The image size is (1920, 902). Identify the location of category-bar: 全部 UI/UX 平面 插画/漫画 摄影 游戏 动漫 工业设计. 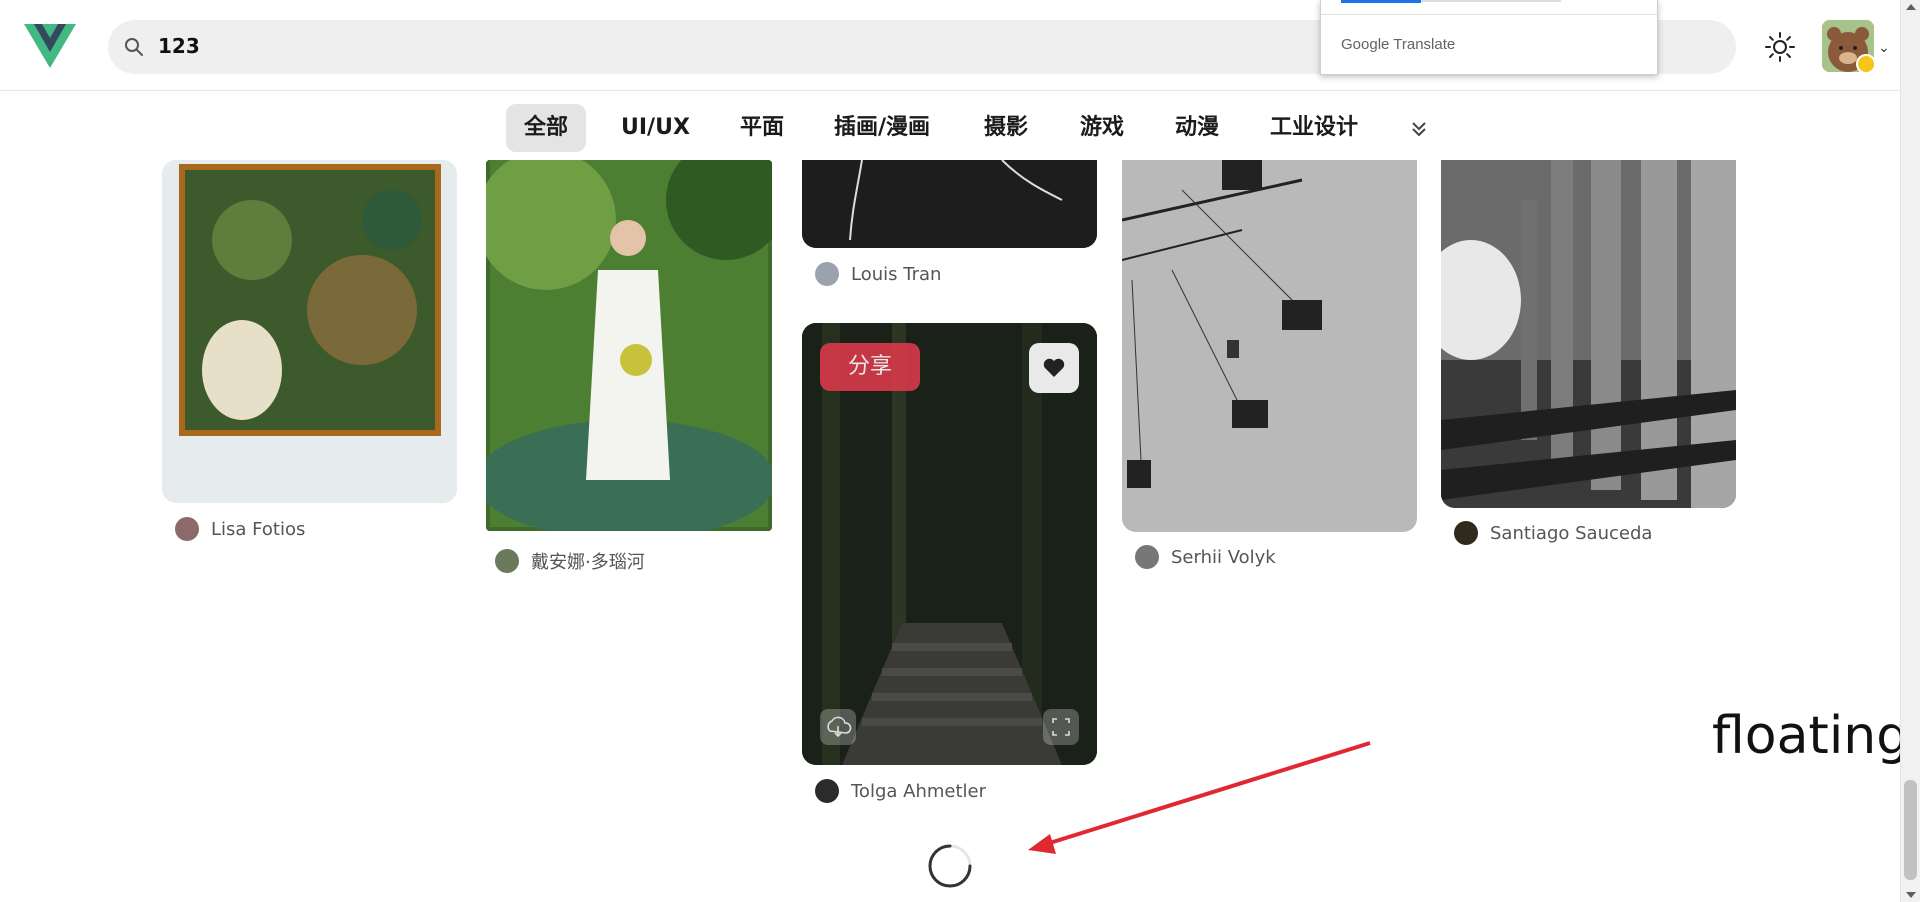
(950, 126).